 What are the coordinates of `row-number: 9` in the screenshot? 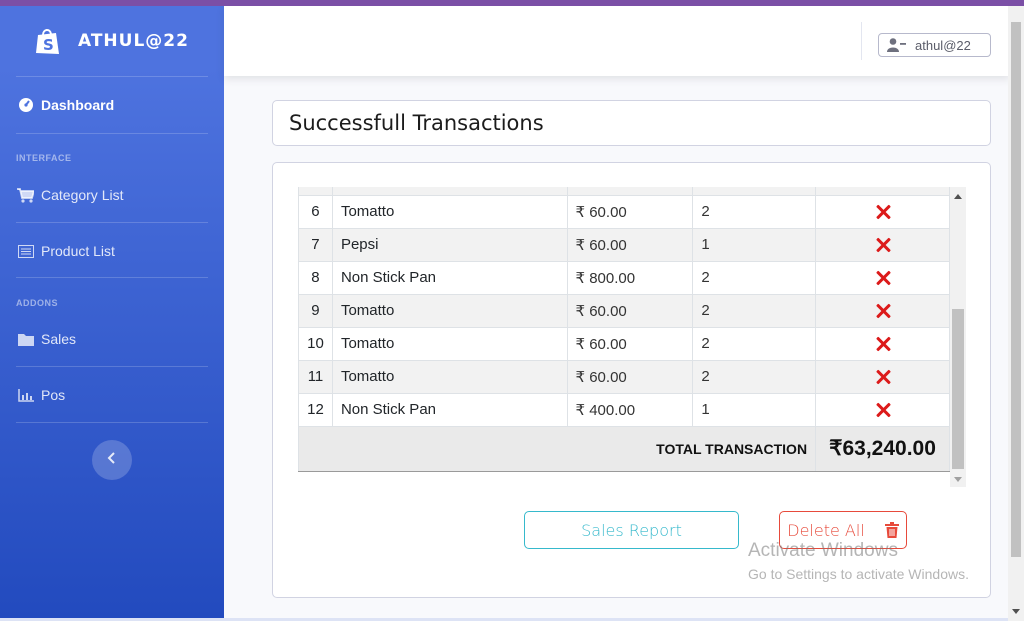 It's located at (315, 310).